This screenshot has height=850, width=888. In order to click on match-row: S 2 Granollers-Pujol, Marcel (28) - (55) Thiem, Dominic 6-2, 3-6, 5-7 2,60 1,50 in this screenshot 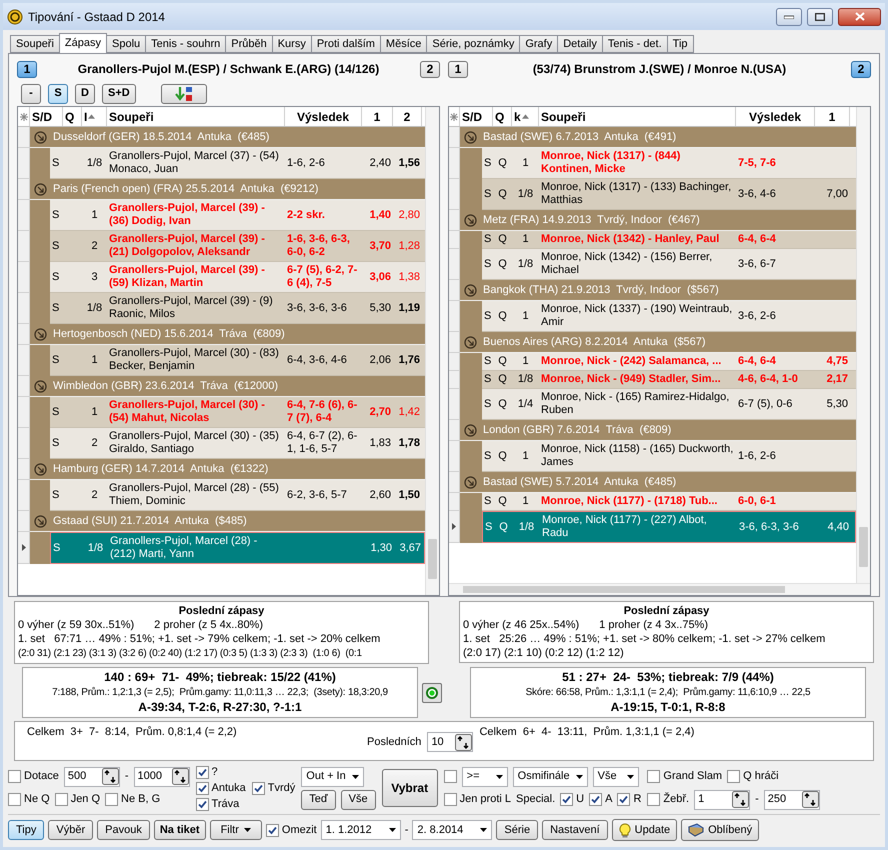, I will do `click(237, 495)`.